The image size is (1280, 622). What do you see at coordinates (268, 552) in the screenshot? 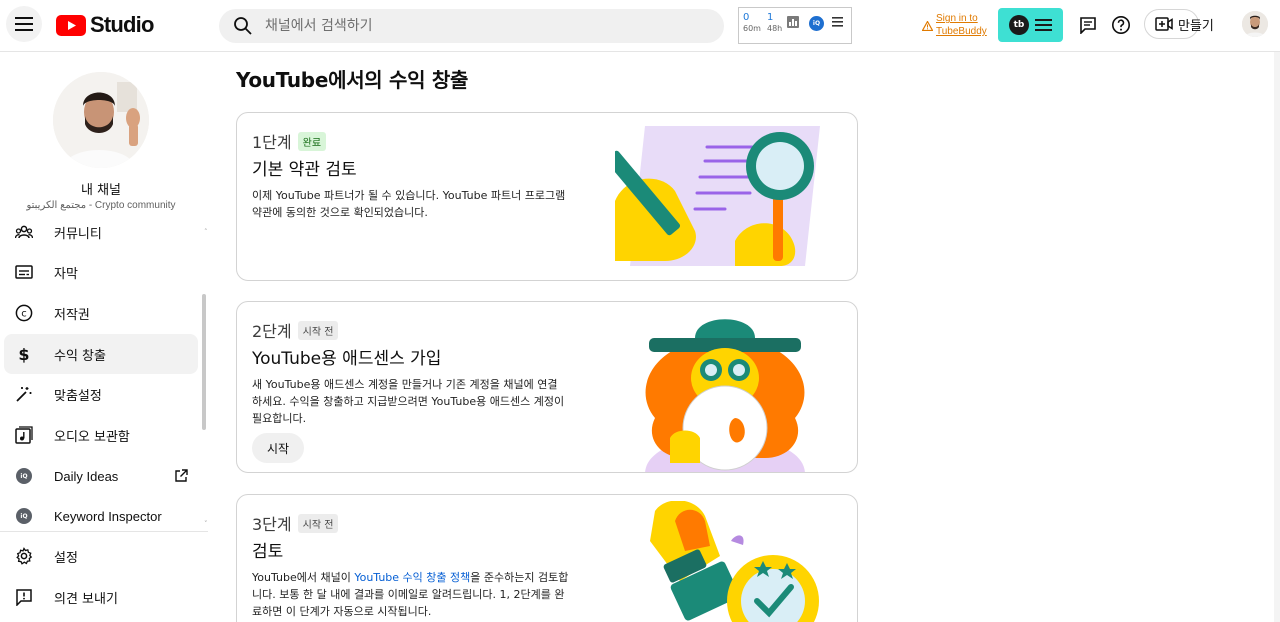
I see `step-title: 검토` at bounding box center [268, 552].